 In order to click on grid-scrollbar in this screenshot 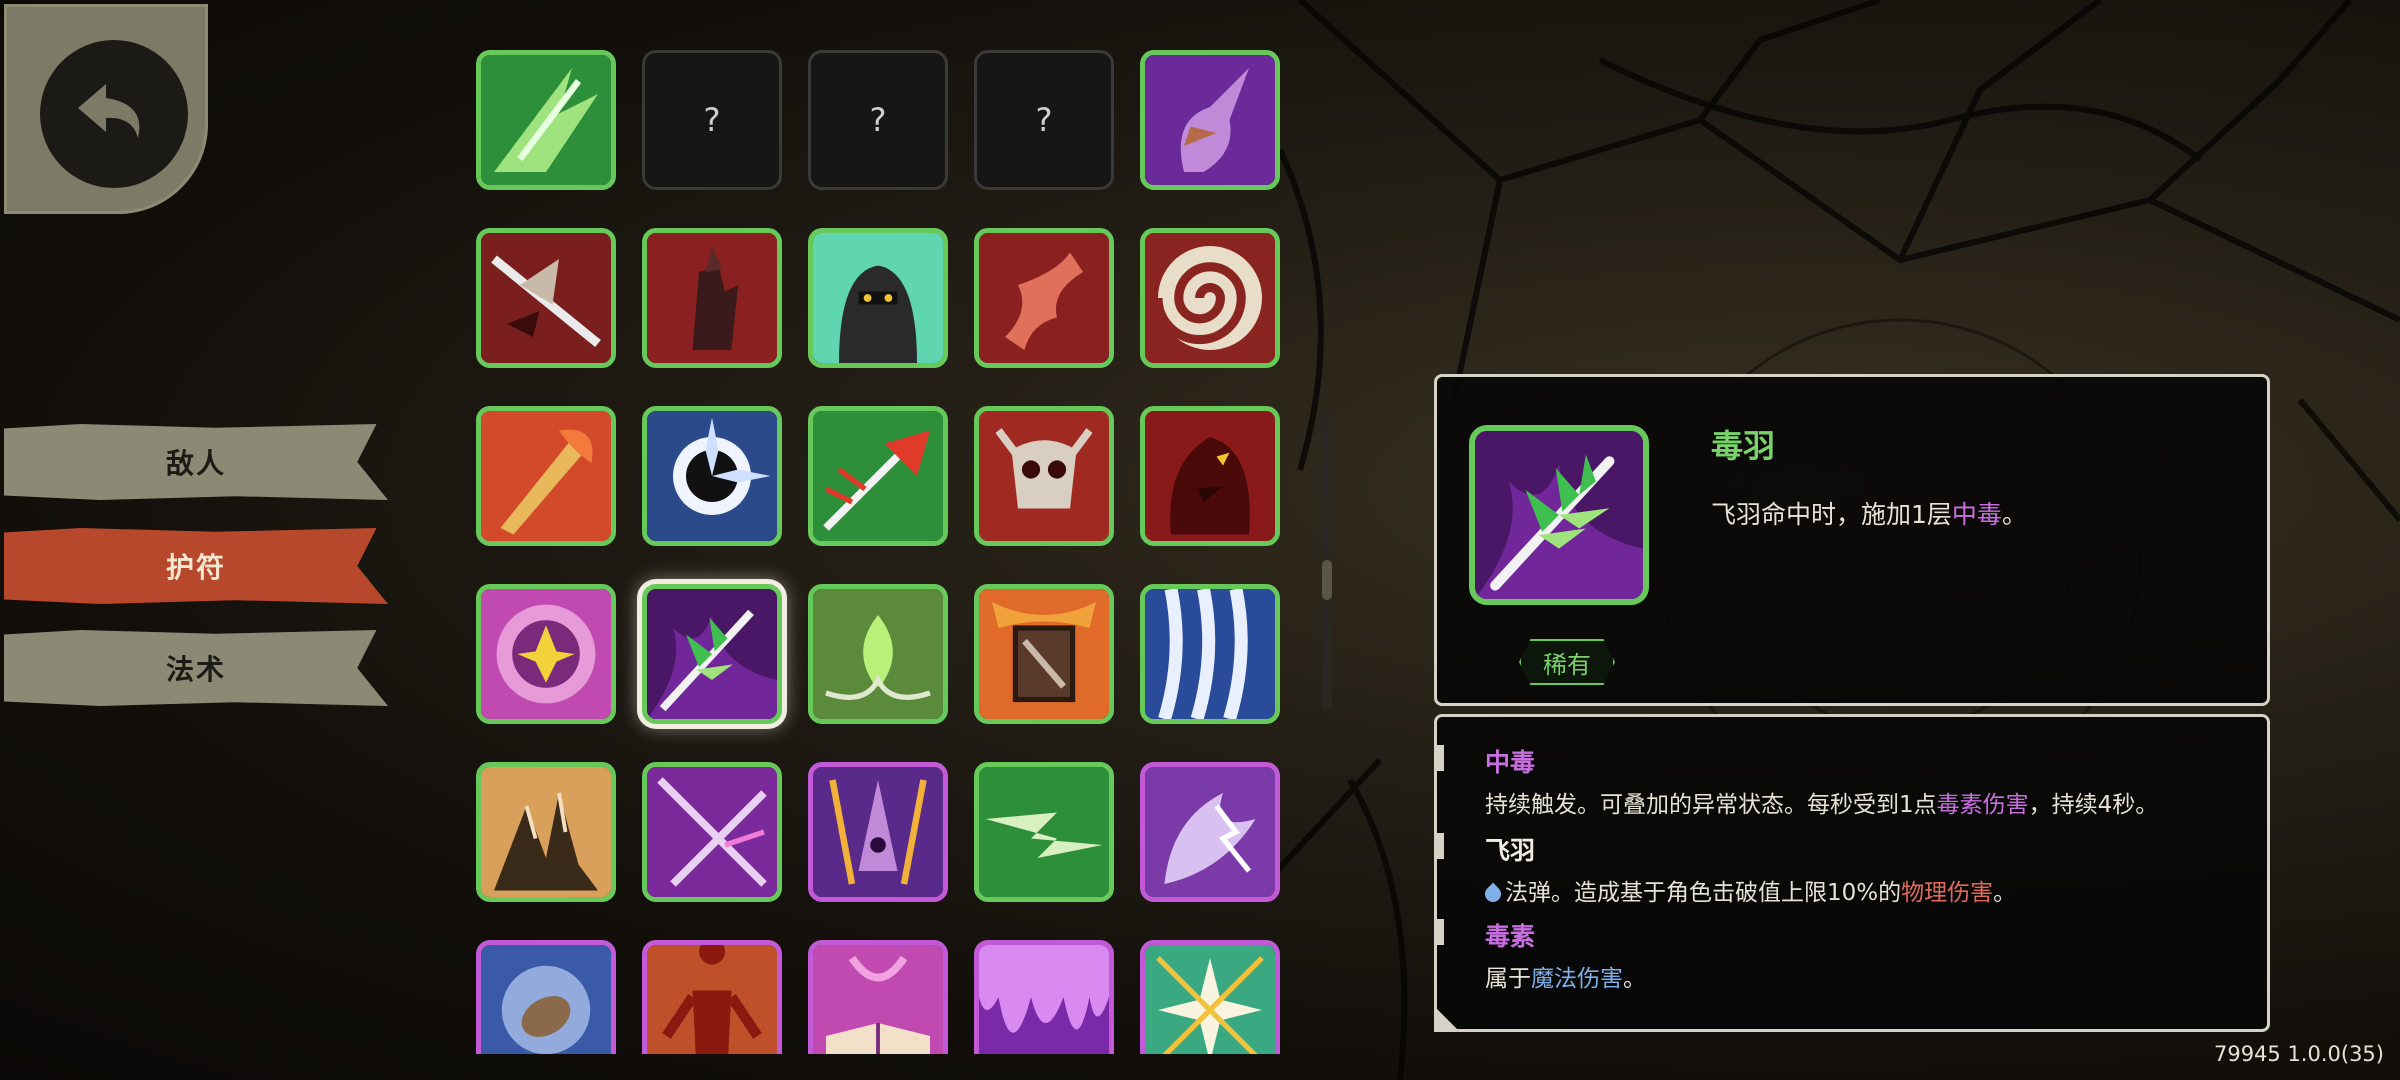, I will do `click(1327, 560)`.